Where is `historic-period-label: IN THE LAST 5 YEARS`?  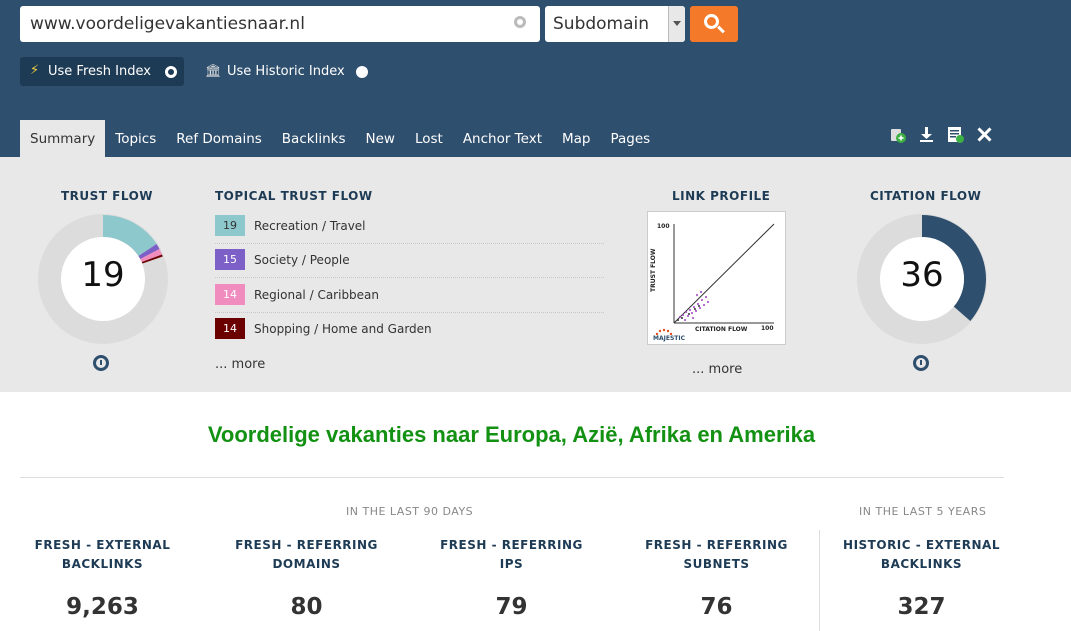
historic-period-label: IN THE LAST 5 YEARS is located at coordinates (923, 511).